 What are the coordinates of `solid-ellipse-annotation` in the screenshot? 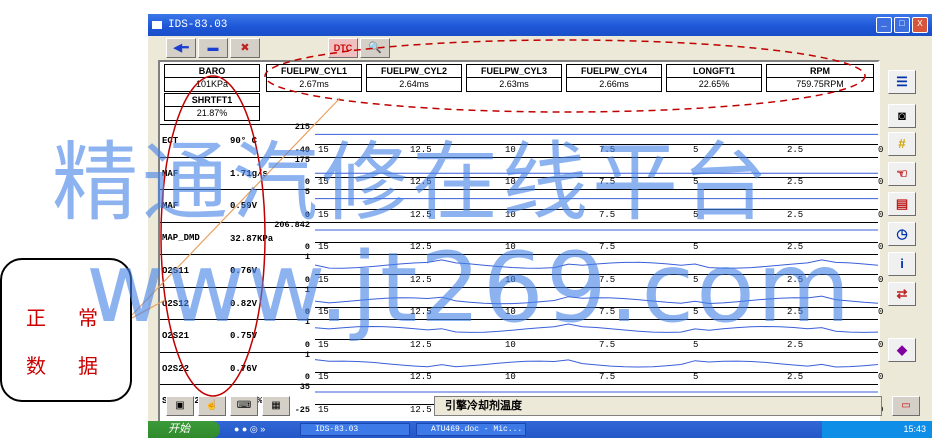 It's located at (213, 236).